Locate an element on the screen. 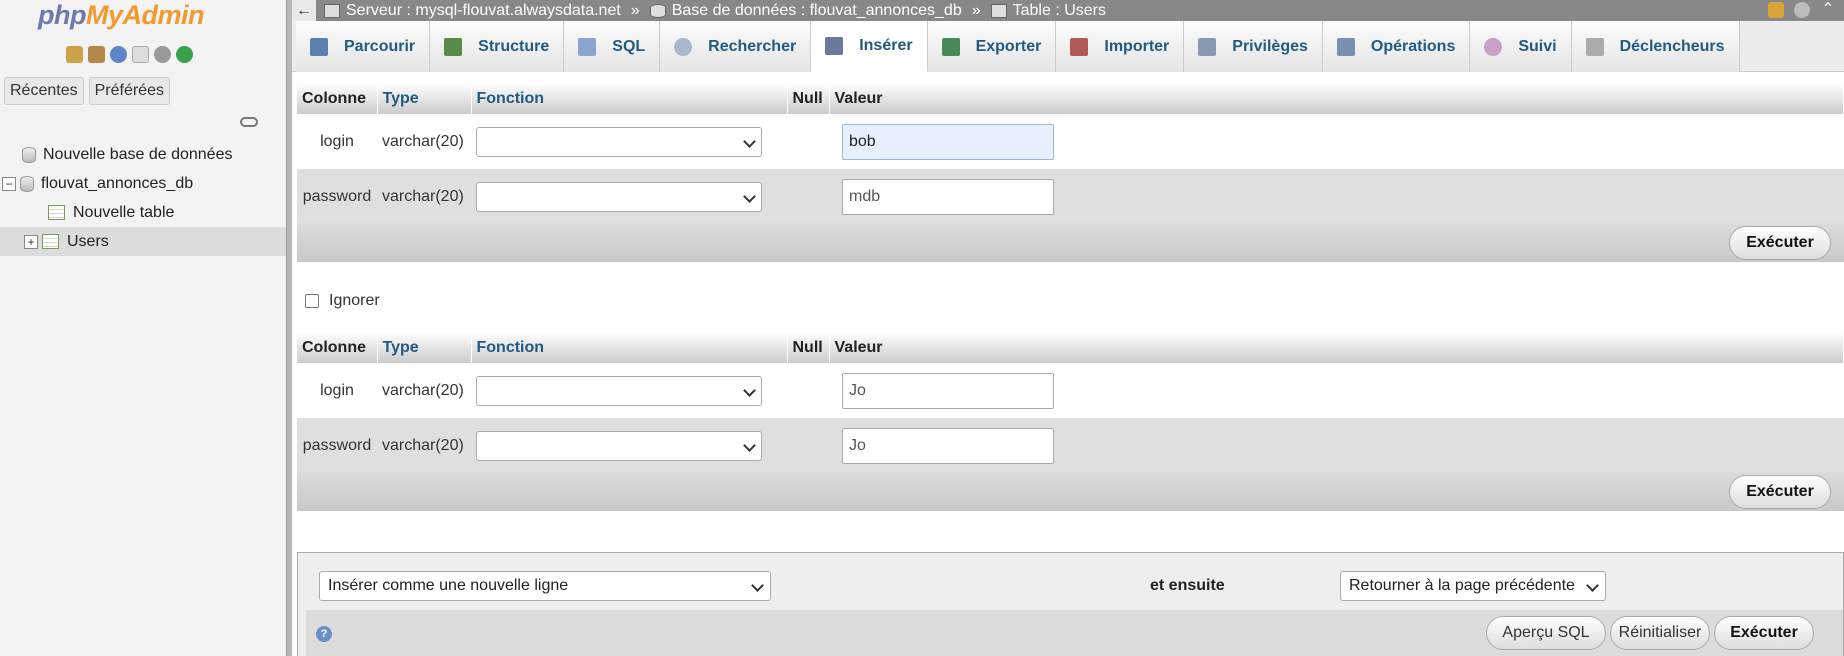  tab-declencheurs: Déclencheurs is located at coordinates (1655, 46).